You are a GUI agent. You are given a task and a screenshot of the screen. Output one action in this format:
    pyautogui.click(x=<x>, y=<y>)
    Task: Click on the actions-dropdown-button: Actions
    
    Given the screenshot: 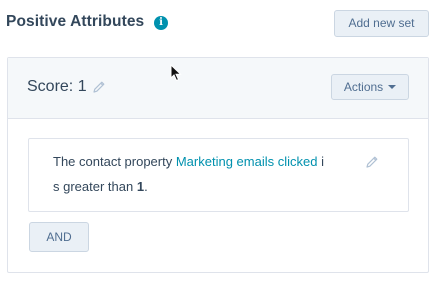 What is the action you would take?
    pyautogui.click(x=370, y=87)
    